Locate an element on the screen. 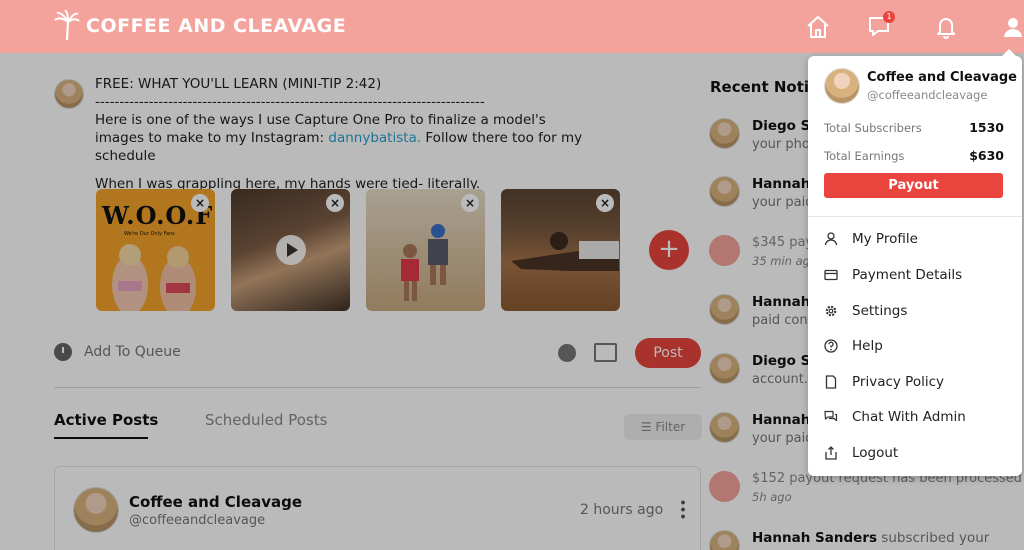 This screenshot has height=550, width=1024. credit-card-icon is located at coordinates (831, 275).